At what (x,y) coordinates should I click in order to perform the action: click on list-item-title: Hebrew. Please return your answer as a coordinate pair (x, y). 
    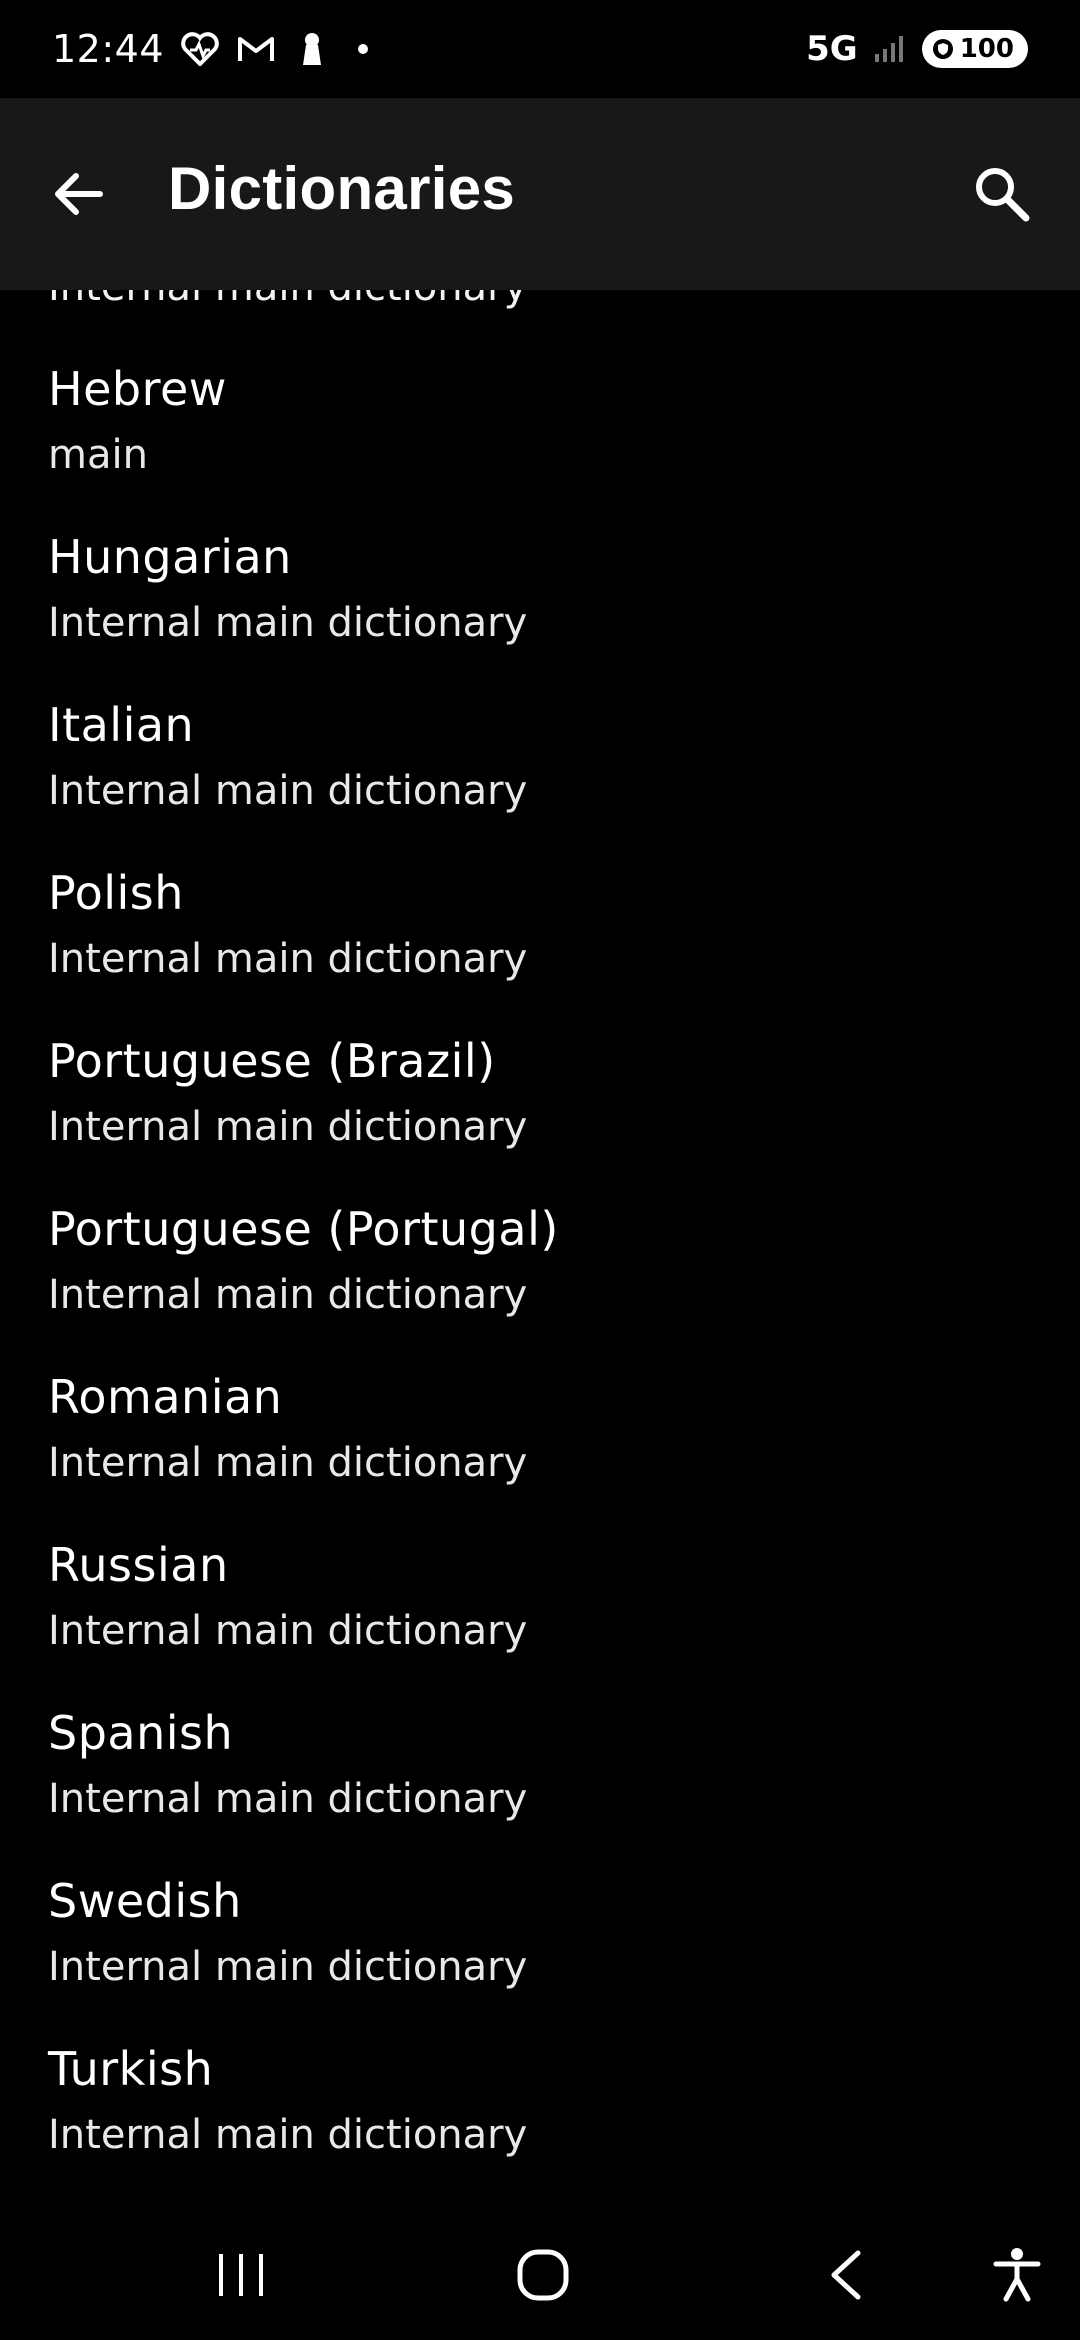
    Looking at the image, I should click on (137, 389).